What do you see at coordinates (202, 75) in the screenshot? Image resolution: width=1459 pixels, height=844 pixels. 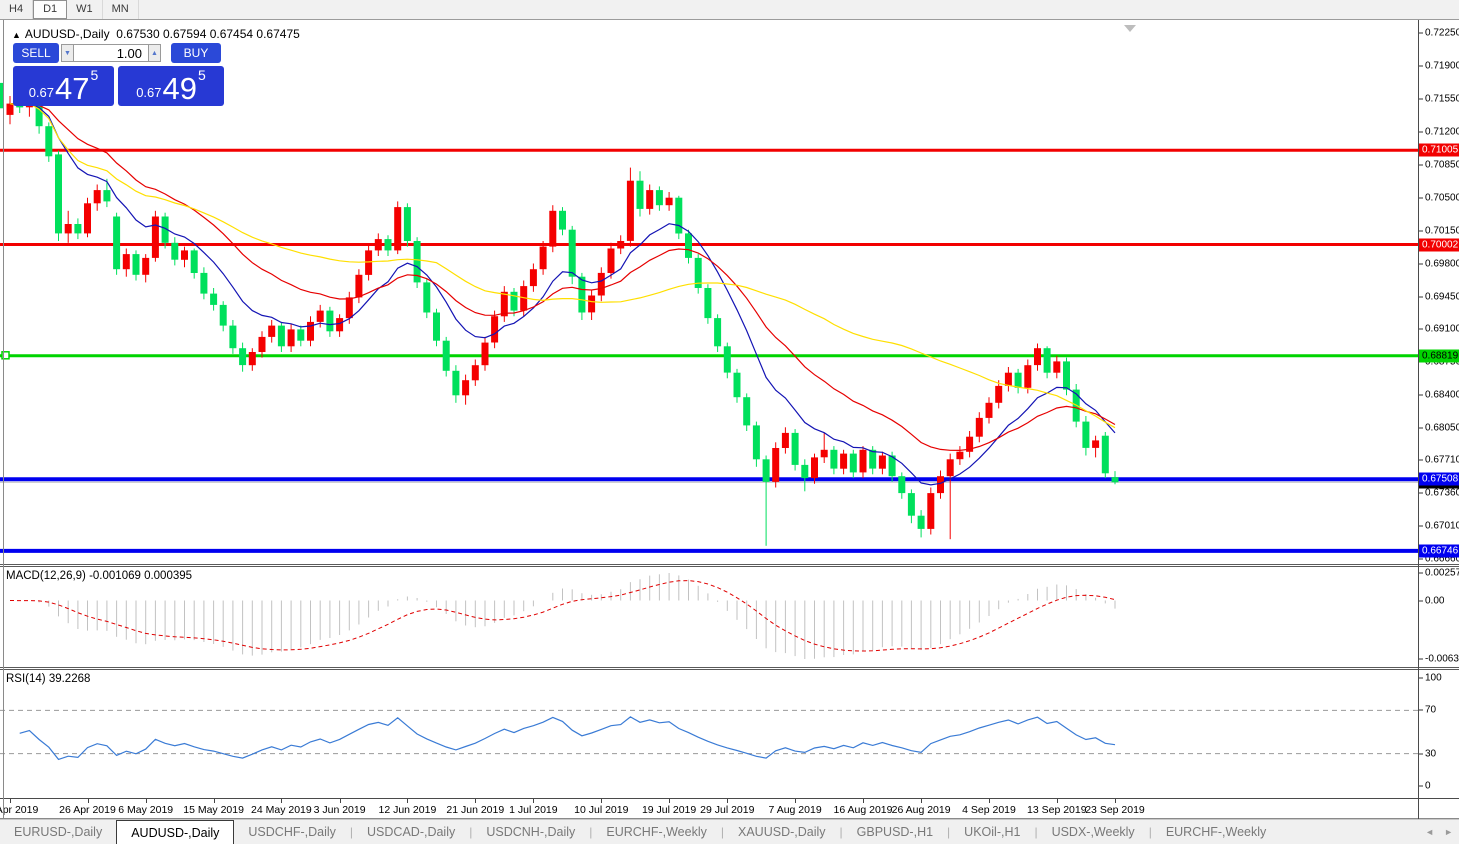 I see `buy-price-sup: 5` at bounding box center [202, 75].